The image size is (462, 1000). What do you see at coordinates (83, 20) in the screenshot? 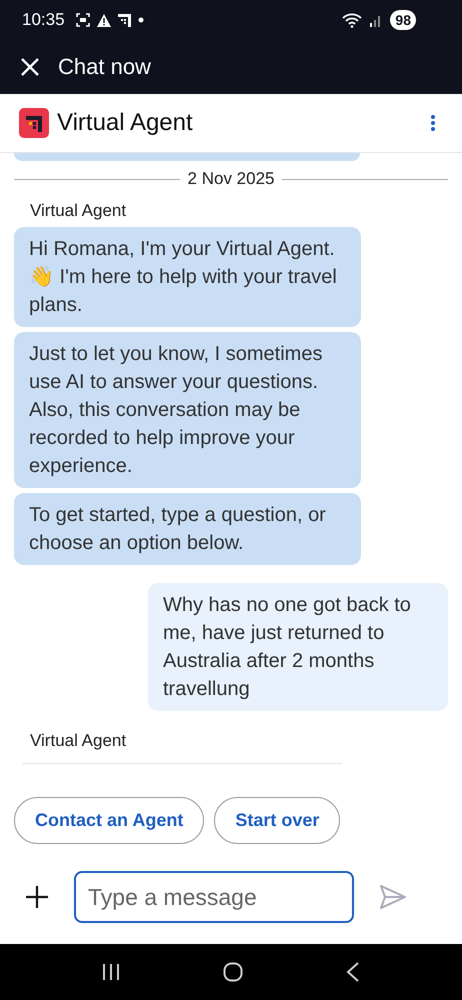
I see `screenshot-icon` at bounding box center [83, 20].